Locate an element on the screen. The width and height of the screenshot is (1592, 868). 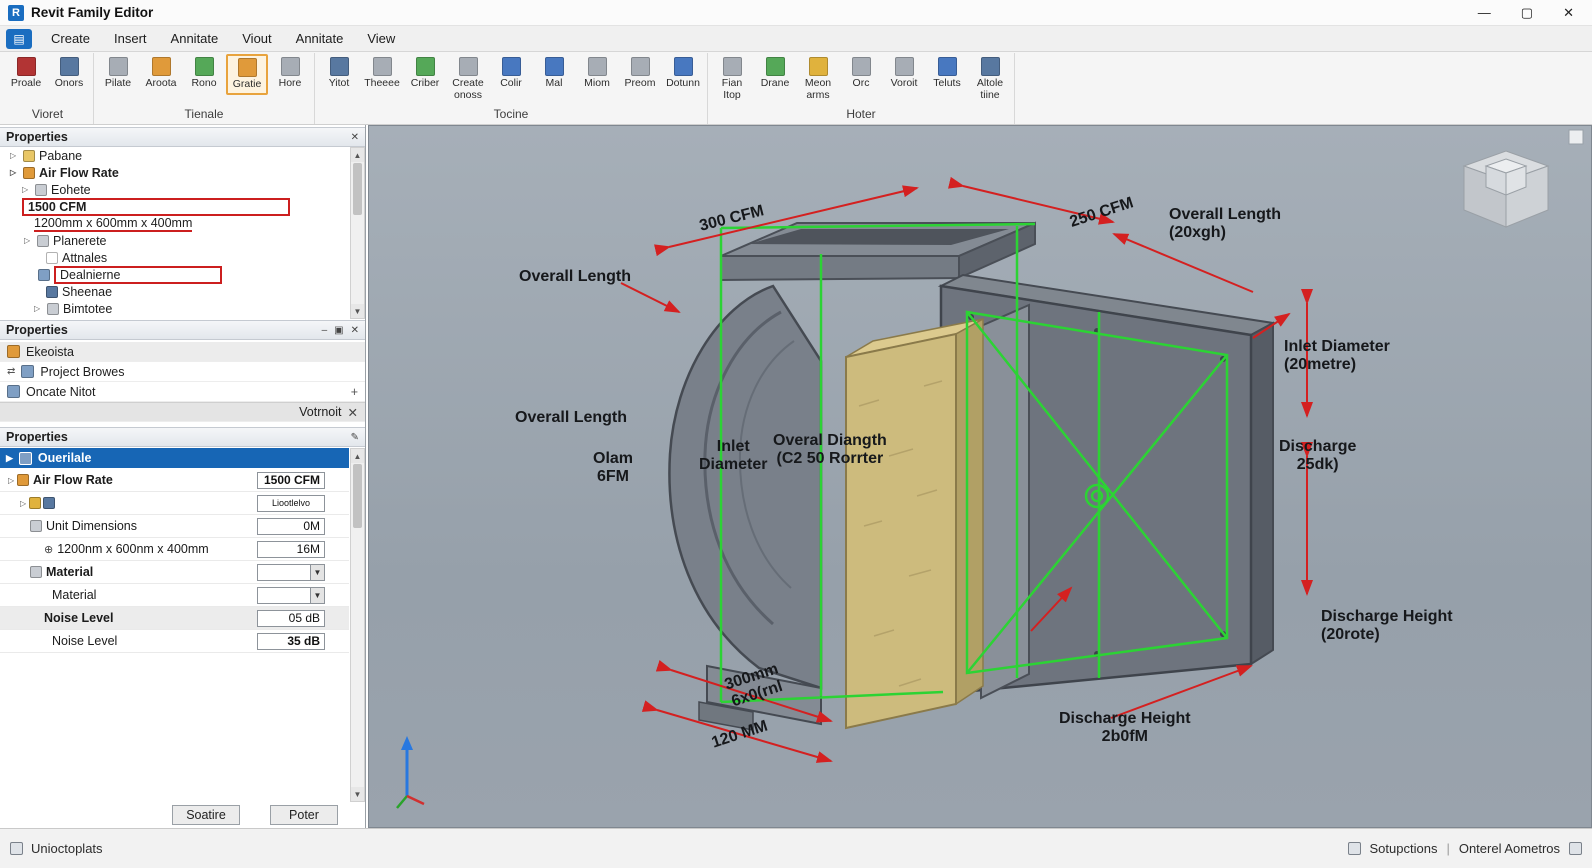
tab-create: Create is located at coordinates (70, 38).